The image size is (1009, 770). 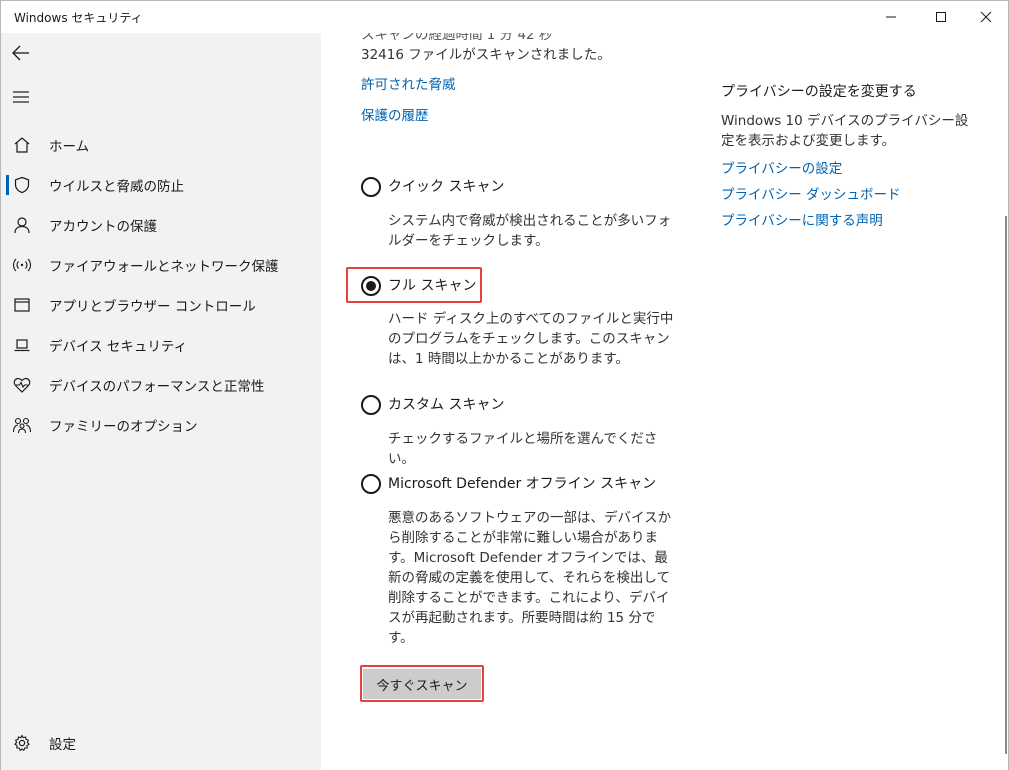 What do you see at coordinates (22, 185) in the screenshot?
I see `shield-icon` at bounding box center [22, 185].